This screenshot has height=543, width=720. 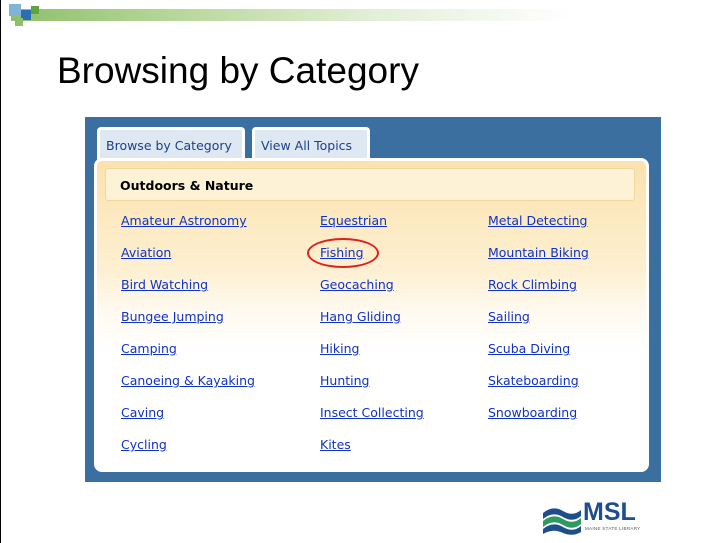 I want to click on category-link-hiking: Hiking, so click(x=339, y=348).